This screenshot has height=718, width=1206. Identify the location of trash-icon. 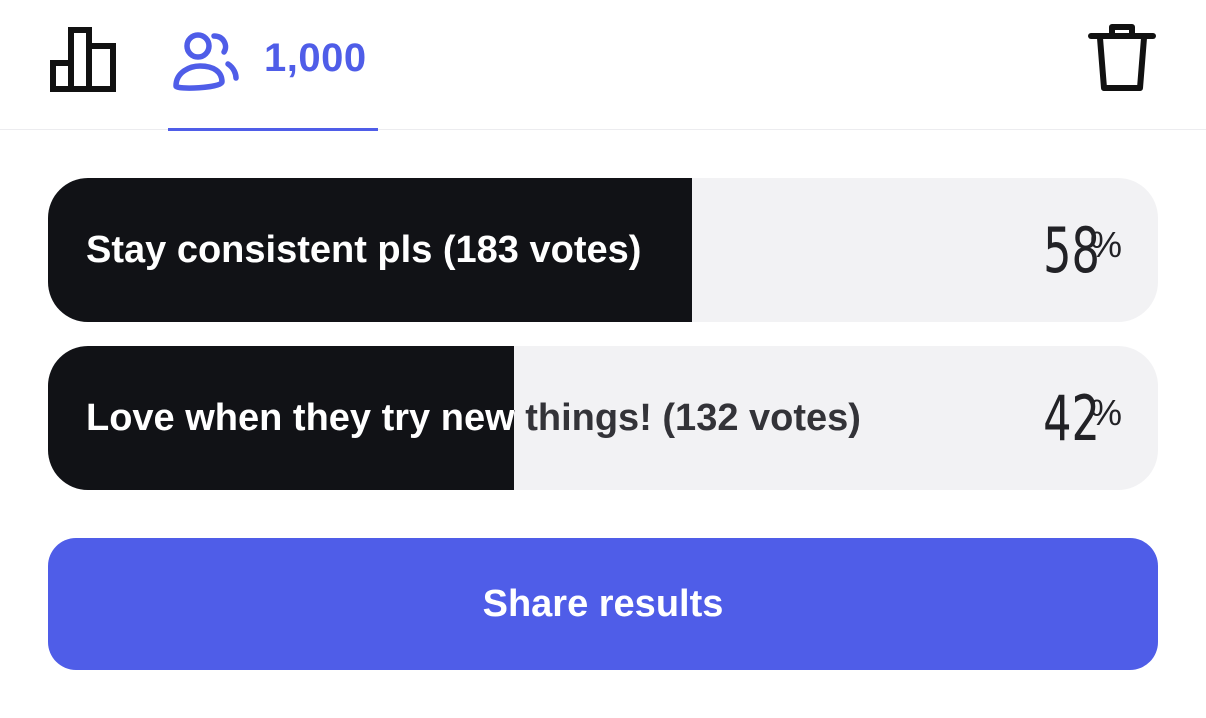
(1122, 58).